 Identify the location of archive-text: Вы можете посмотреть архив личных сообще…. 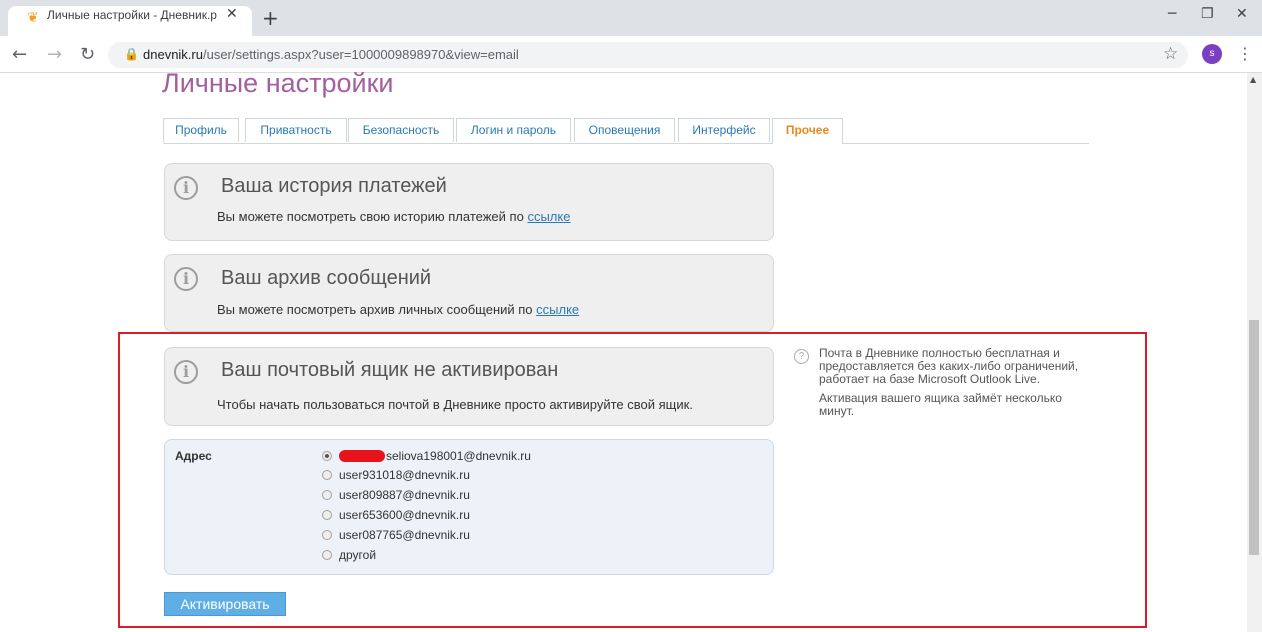
(398, 309).